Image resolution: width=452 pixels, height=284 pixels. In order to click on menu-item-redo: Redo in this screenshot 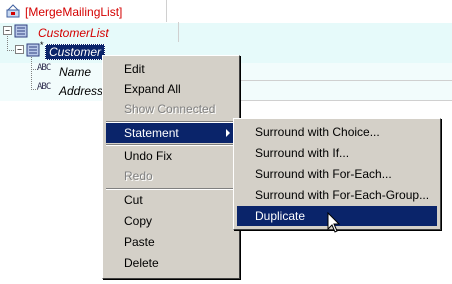, I will do `click(138, 176)`.